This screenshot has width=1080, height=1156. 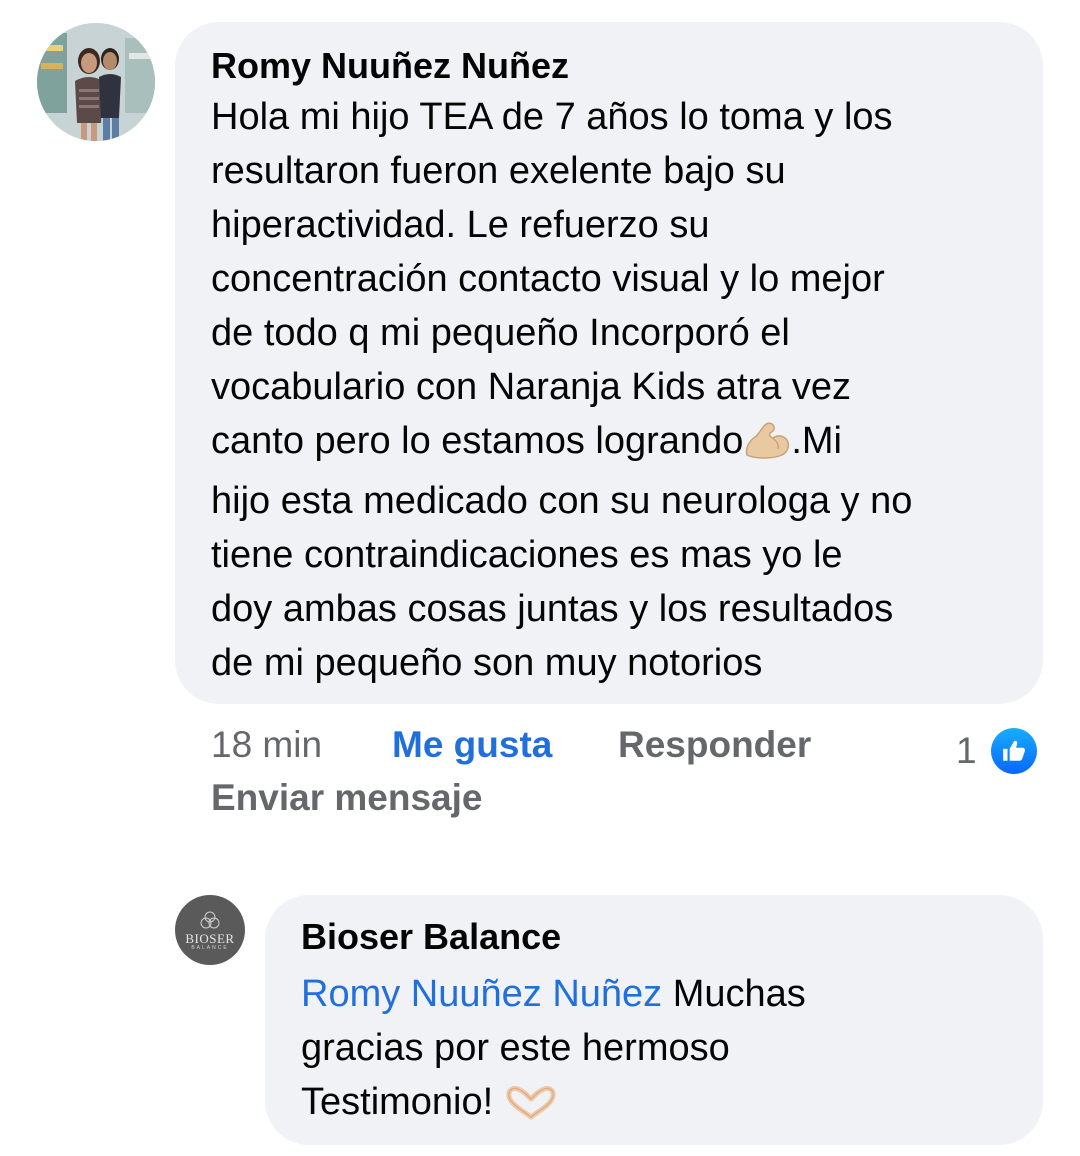 I want to click on mention-link: Romy Nuuñez Nuñez, so click(x=481, y=994).